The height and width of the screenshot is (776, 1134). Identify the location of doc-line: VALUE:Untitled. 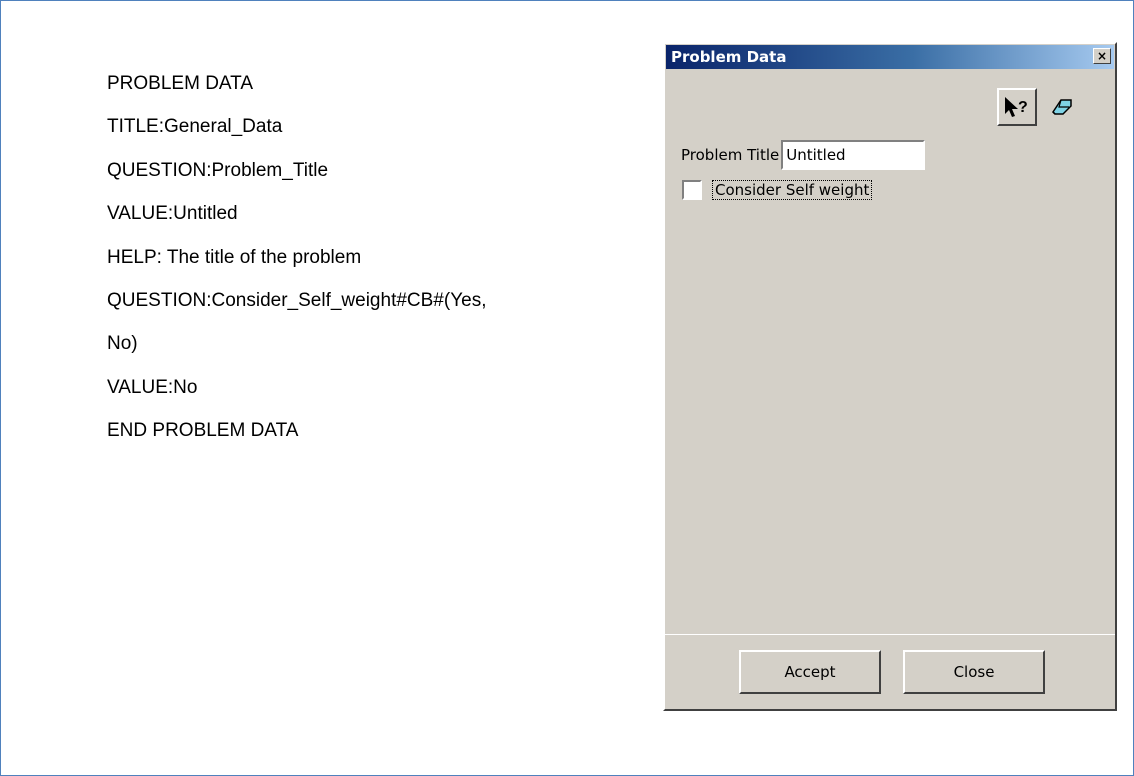
(172, 214).